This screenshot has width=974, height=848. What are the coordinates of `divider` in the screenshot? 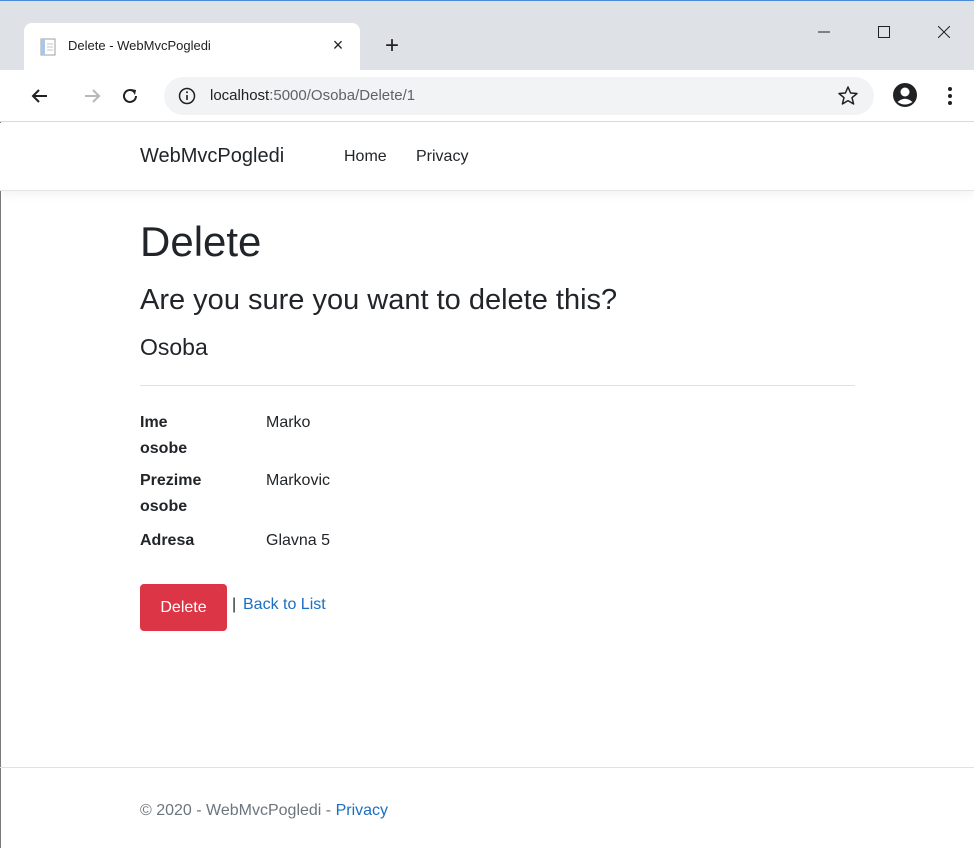 It's located at (497, 385).